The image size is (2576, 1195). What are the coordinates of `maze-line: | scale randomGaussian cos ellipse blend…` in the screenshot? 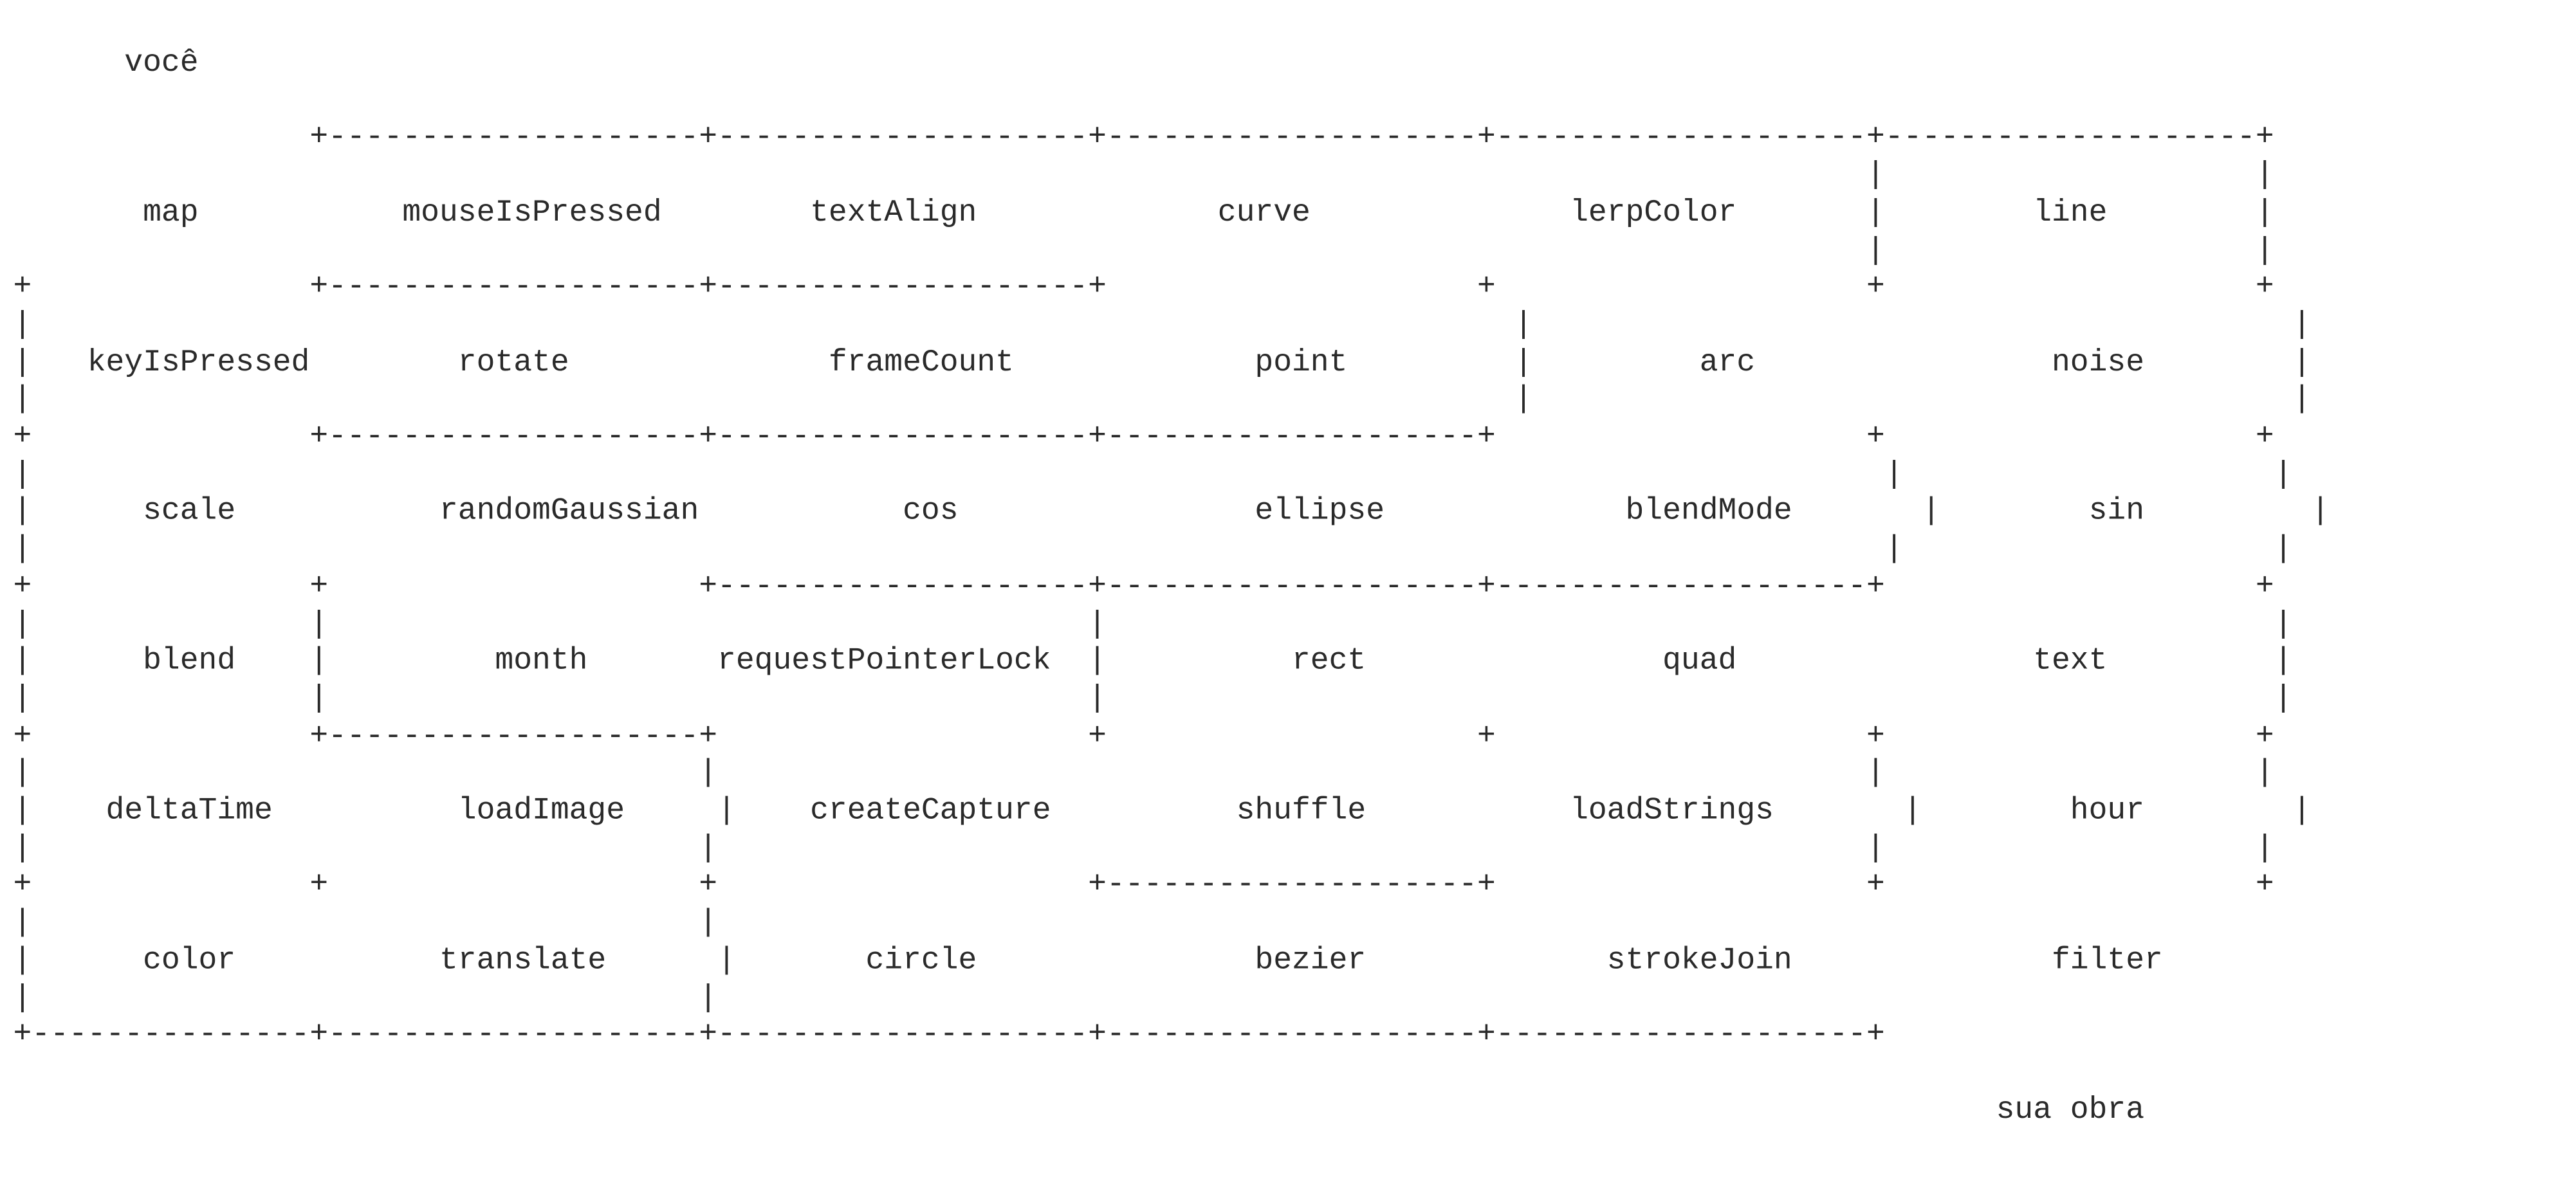 It's located at (1171, 511).